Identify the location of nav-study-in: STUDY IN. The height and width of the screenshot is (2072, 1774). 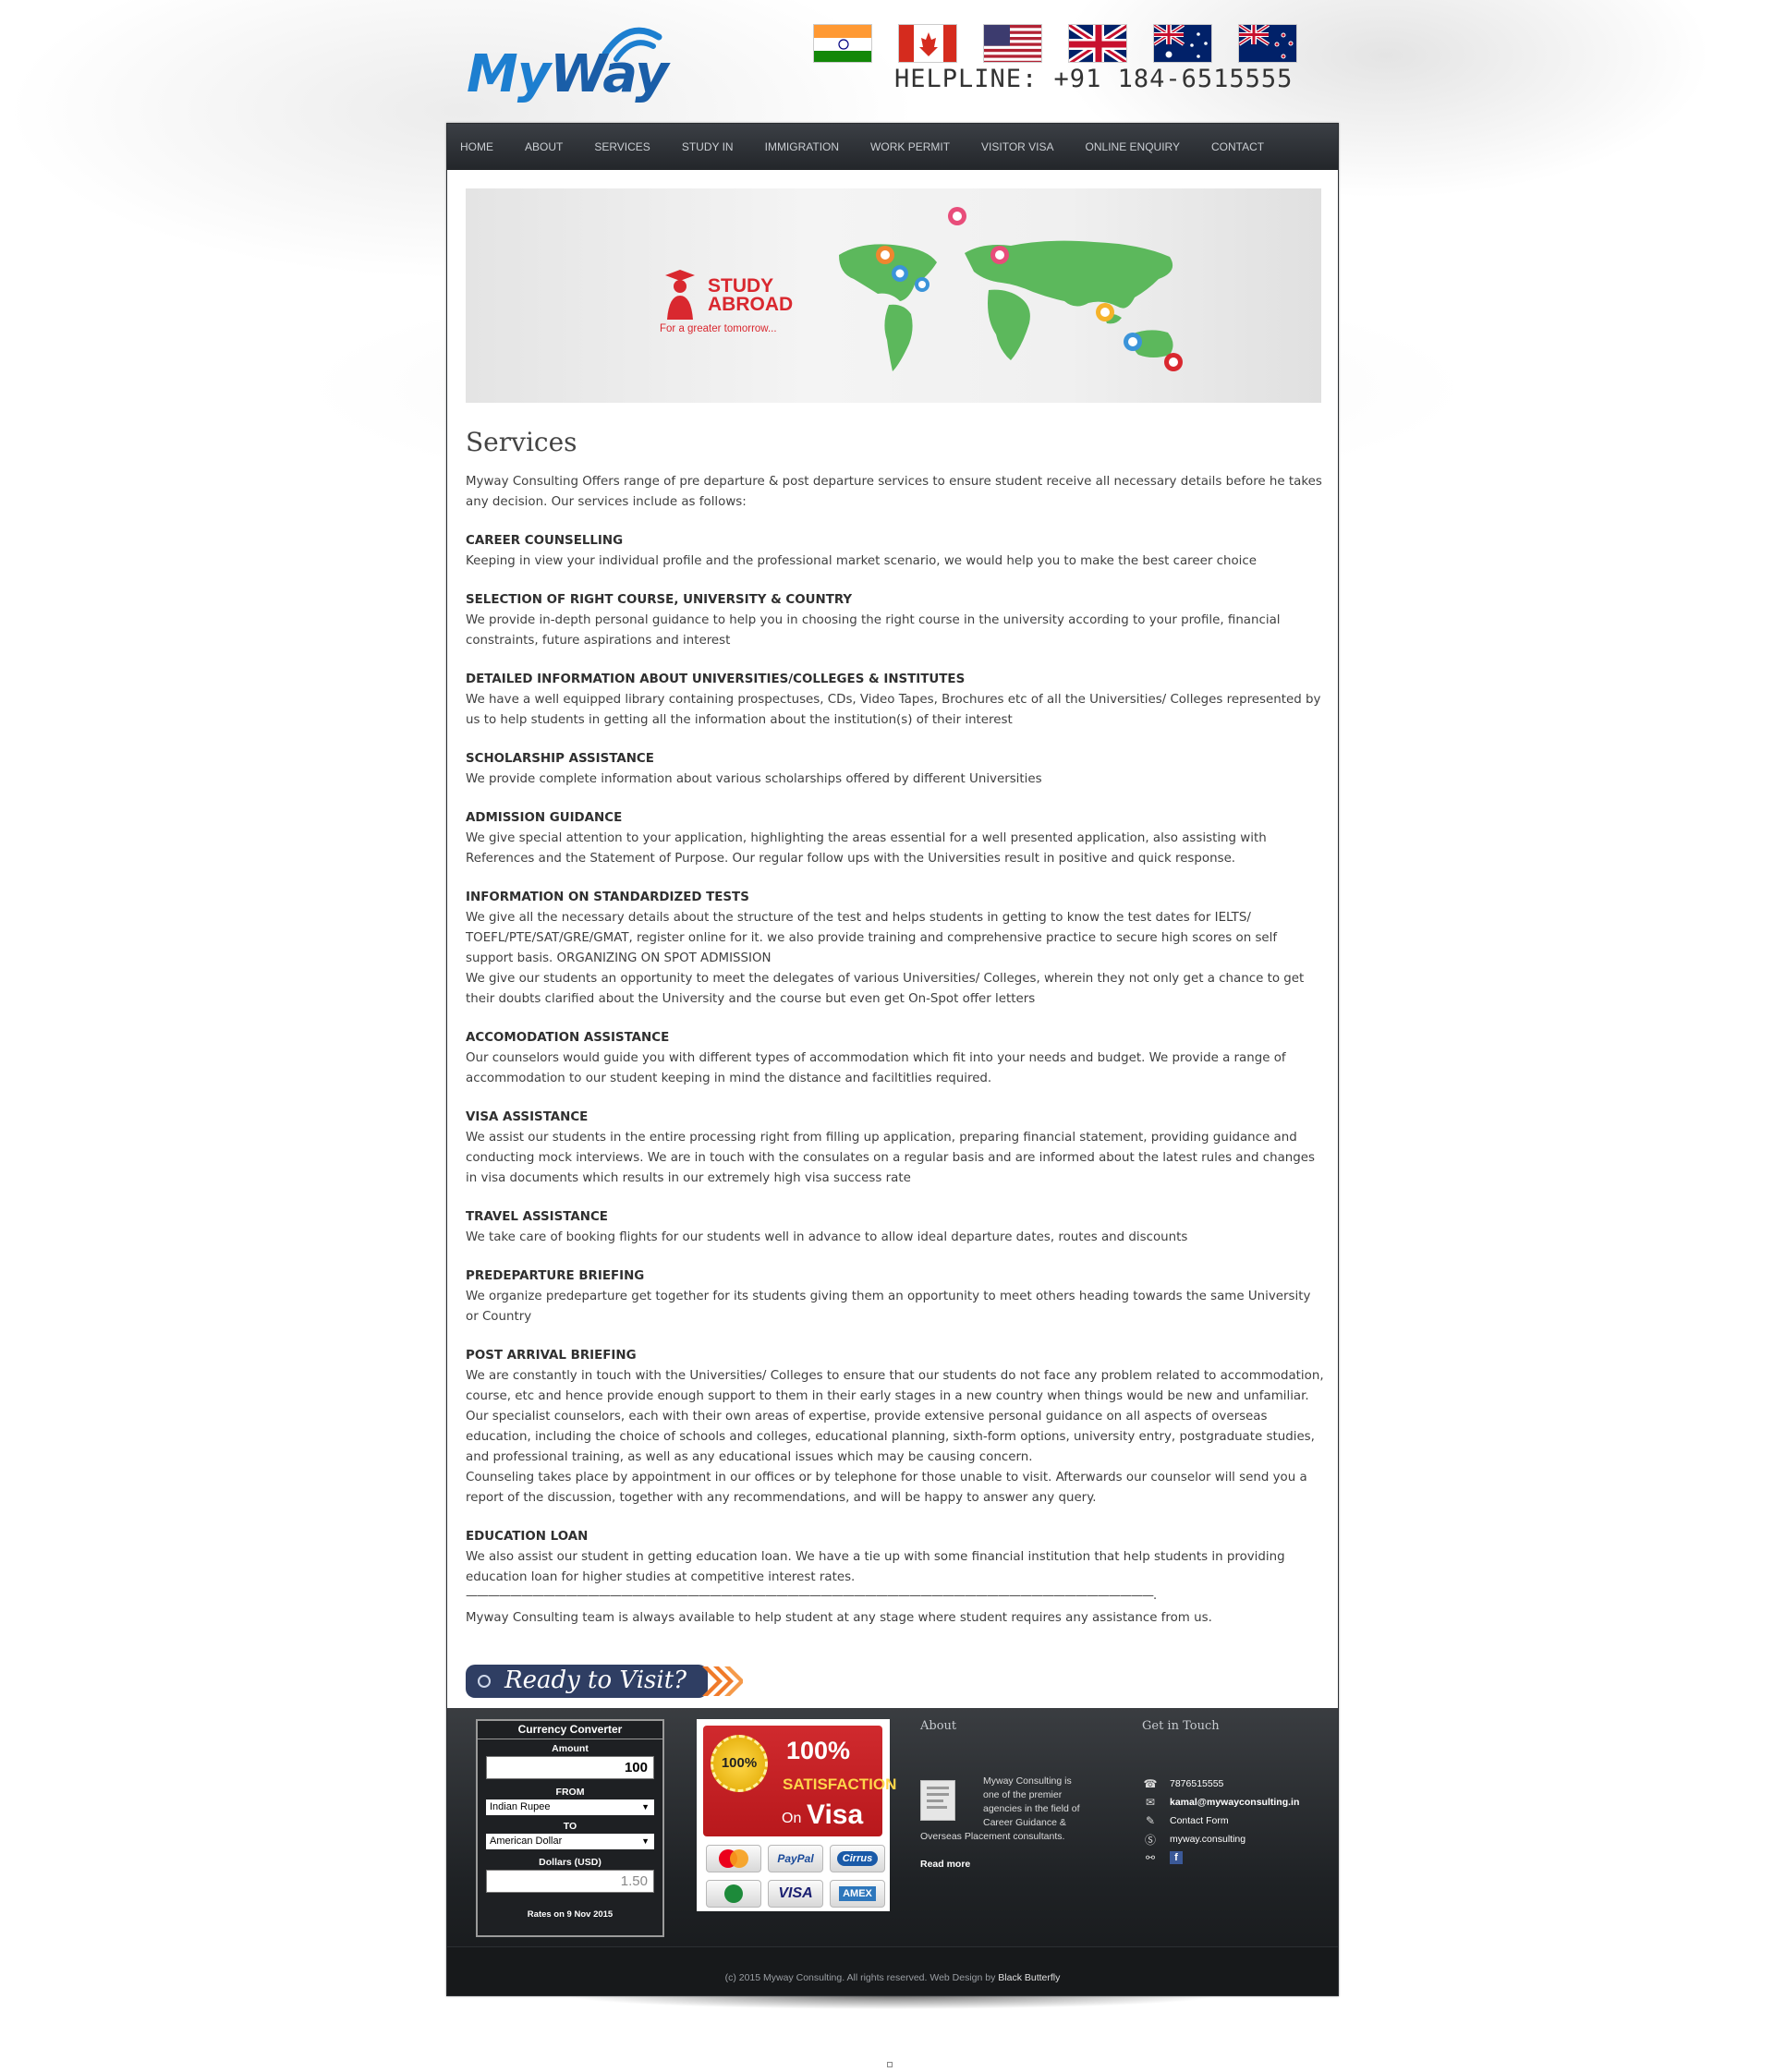
(708, 146).